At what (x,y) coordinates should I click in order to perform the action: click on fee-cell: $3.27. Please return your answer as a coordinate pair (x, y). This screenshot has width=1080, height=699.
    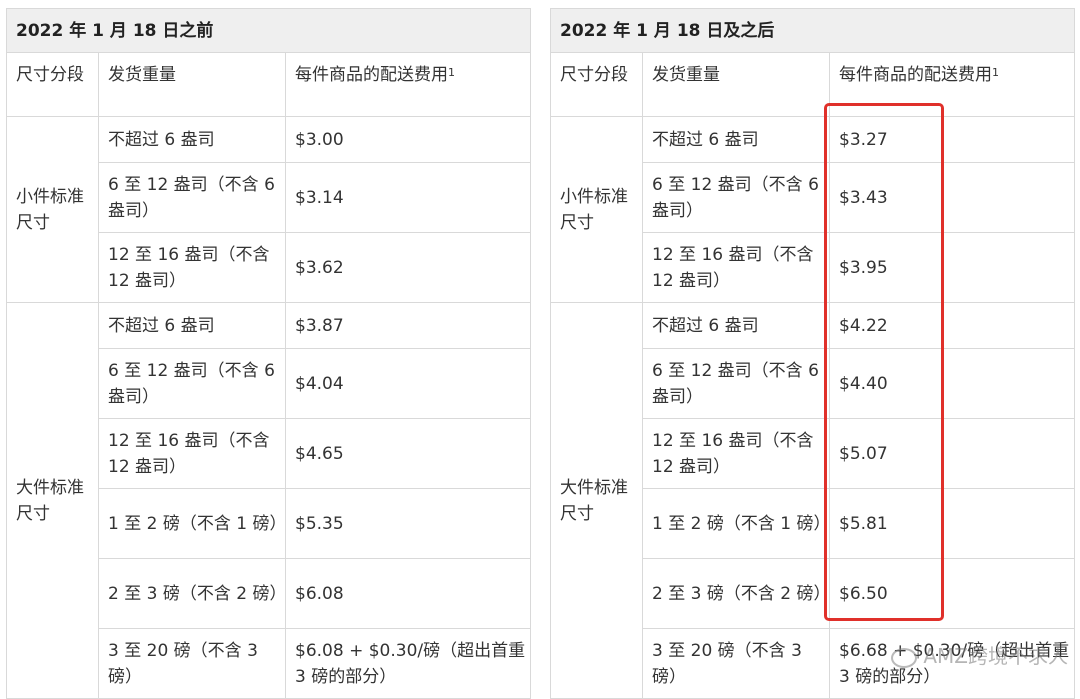
    Looking at the image, I should click on (952, 139).